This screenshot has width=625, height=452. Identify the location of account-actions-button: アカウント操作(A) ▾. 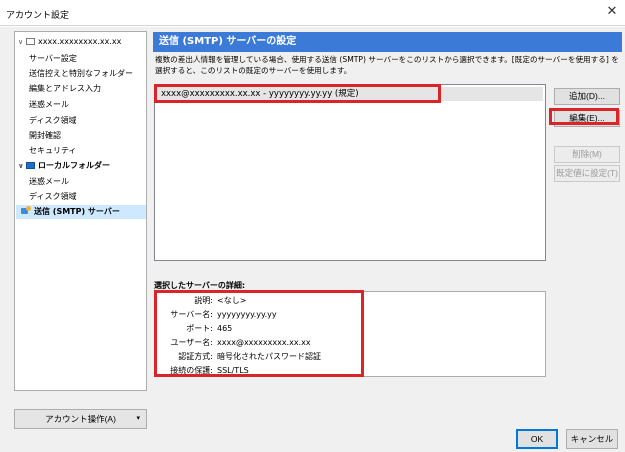
(80, 419).